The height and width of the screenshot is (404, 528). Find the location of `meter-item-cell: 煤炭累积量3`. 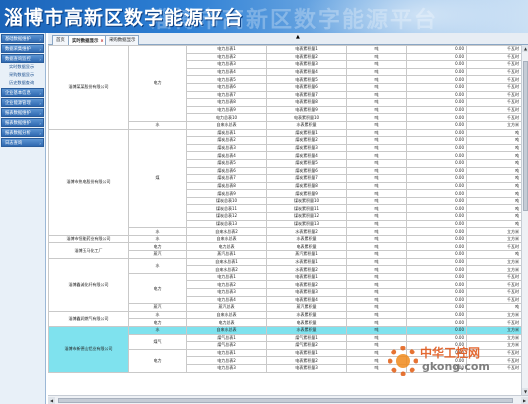

meter-item-cell: 煤炭累积量3 is located at coordinates (306, 148).